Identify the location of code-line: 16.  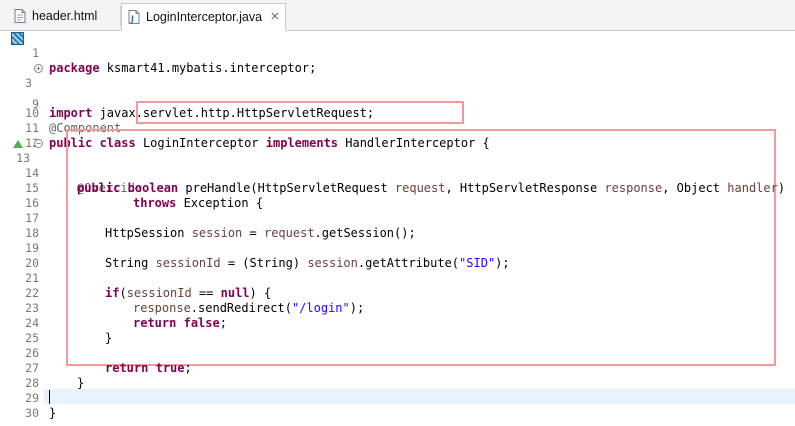
(397, 195).